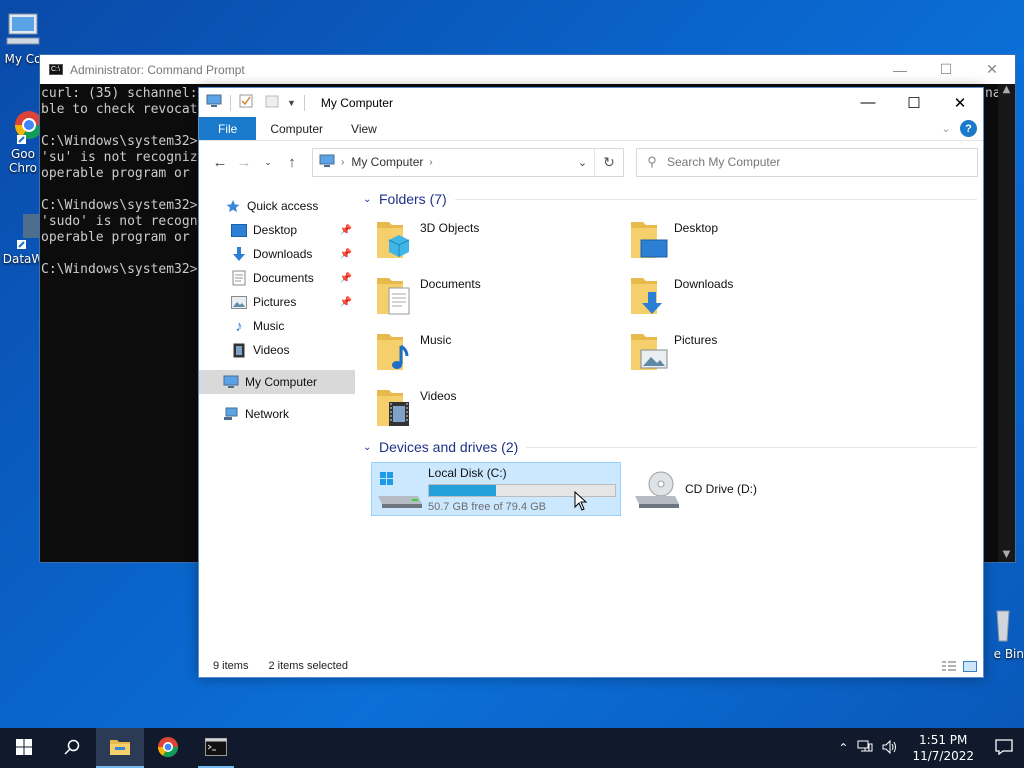 Image resolution: width=1024 pixels, height=768 pixels. I want to click on nav-item-music: ♪ Music, so click(277, 326).